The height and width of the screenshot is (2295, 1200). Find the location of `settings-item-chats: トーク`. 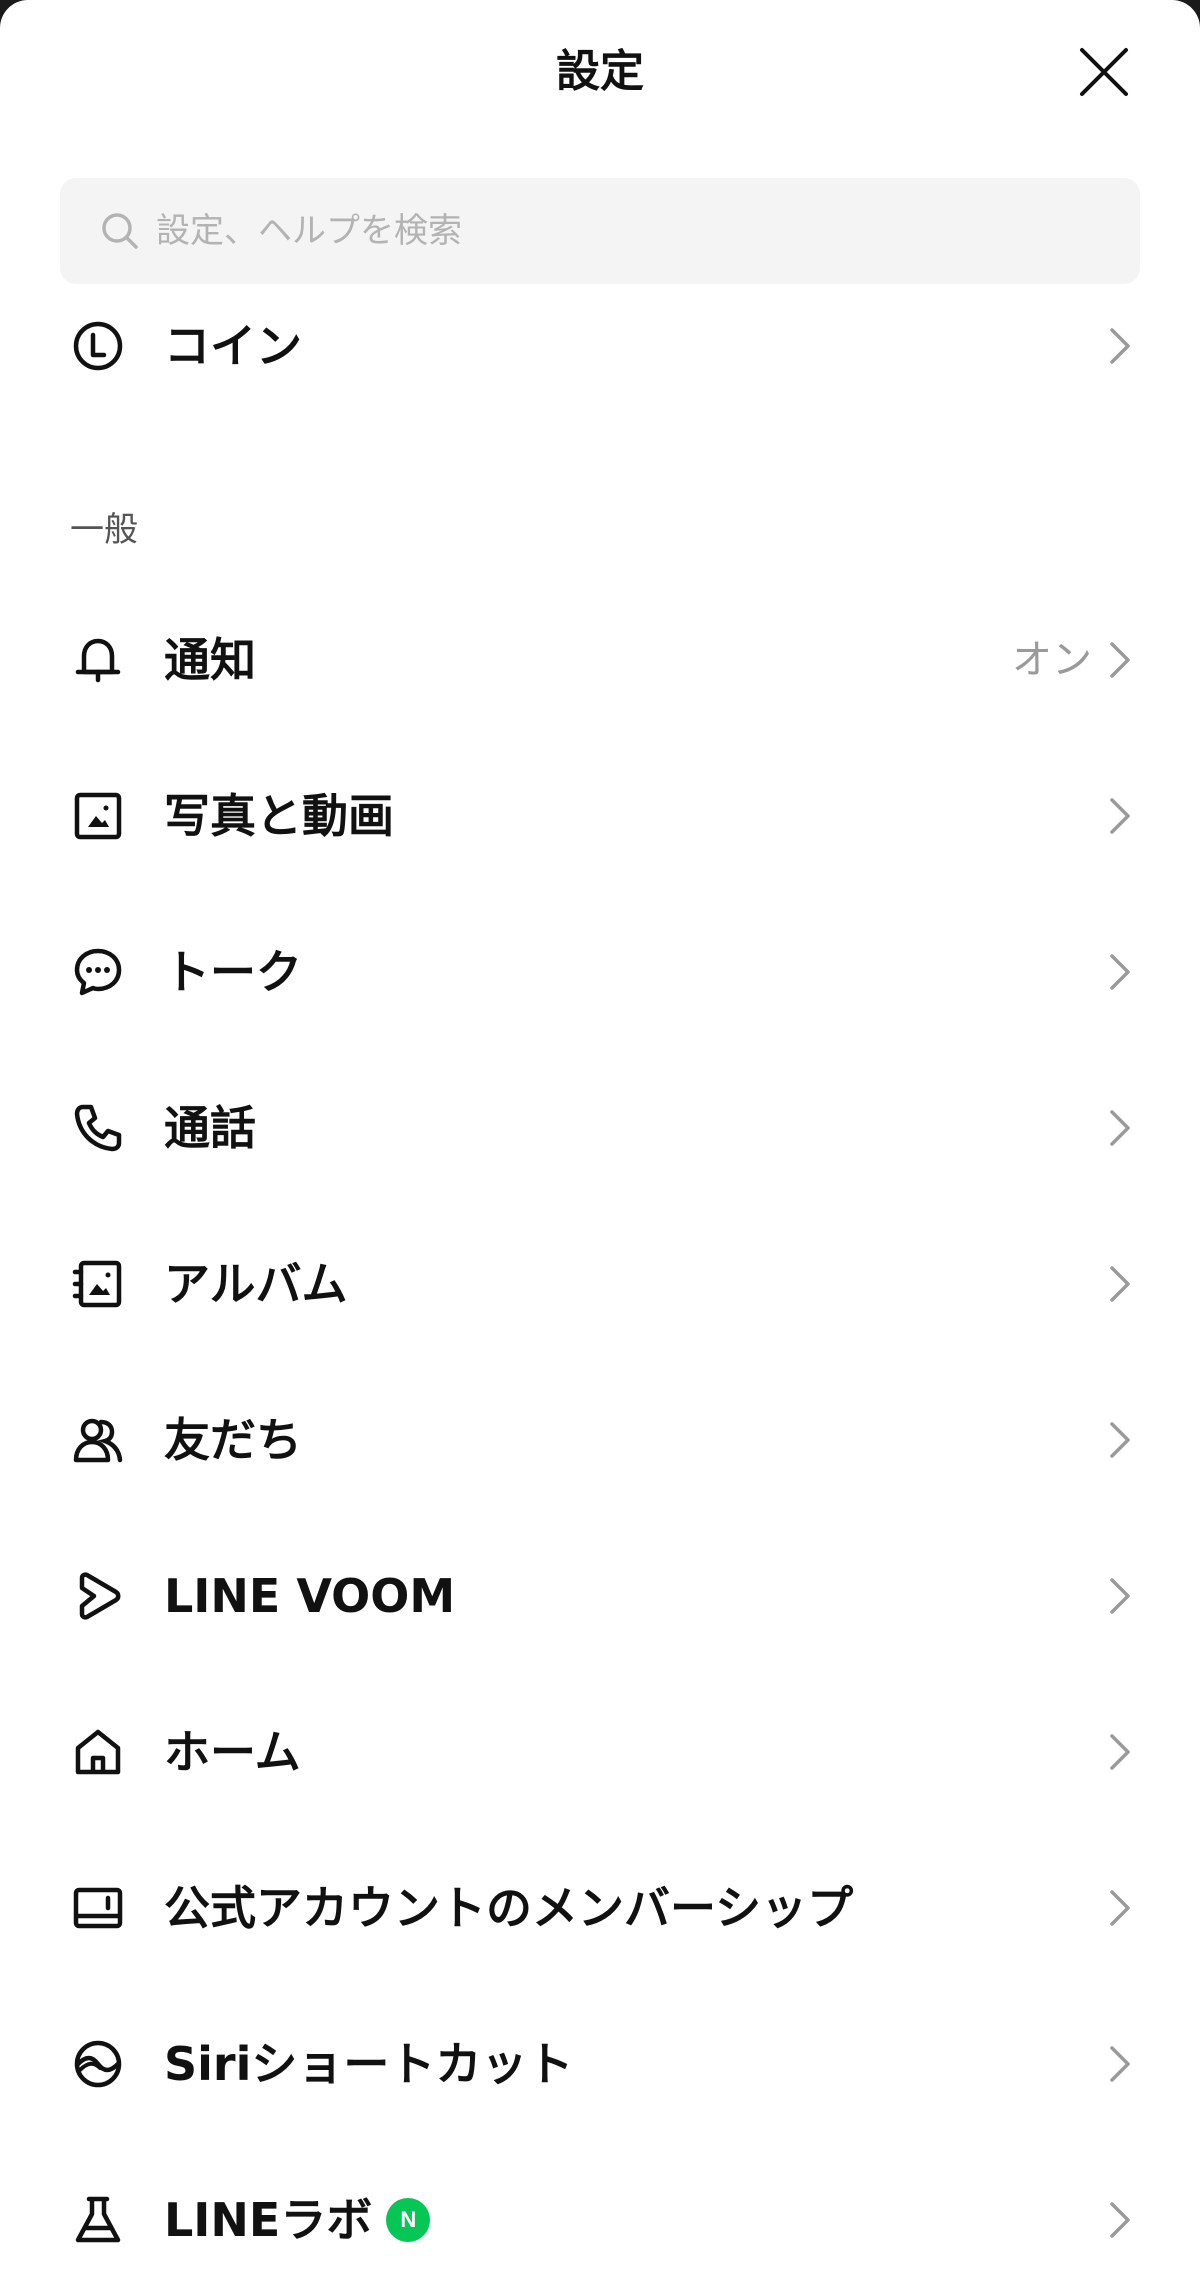

settings-item-chats: トーク is located at coordinates (600, 972).